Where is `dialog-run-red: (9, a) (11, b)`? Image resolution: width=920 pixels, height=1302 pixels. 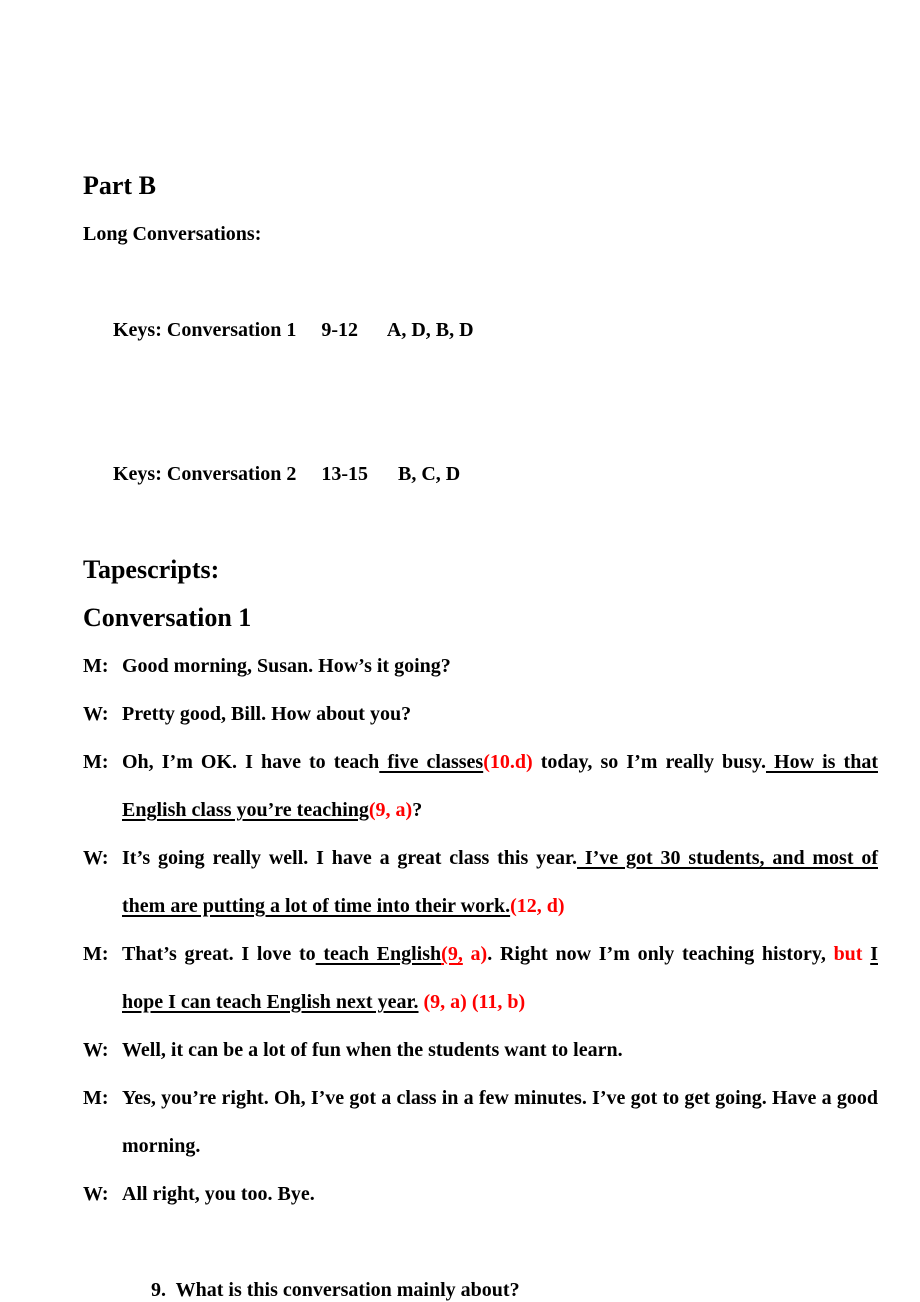
dialog-run-red: (9, a) (11, b) is located at coordinates (472, 1002).